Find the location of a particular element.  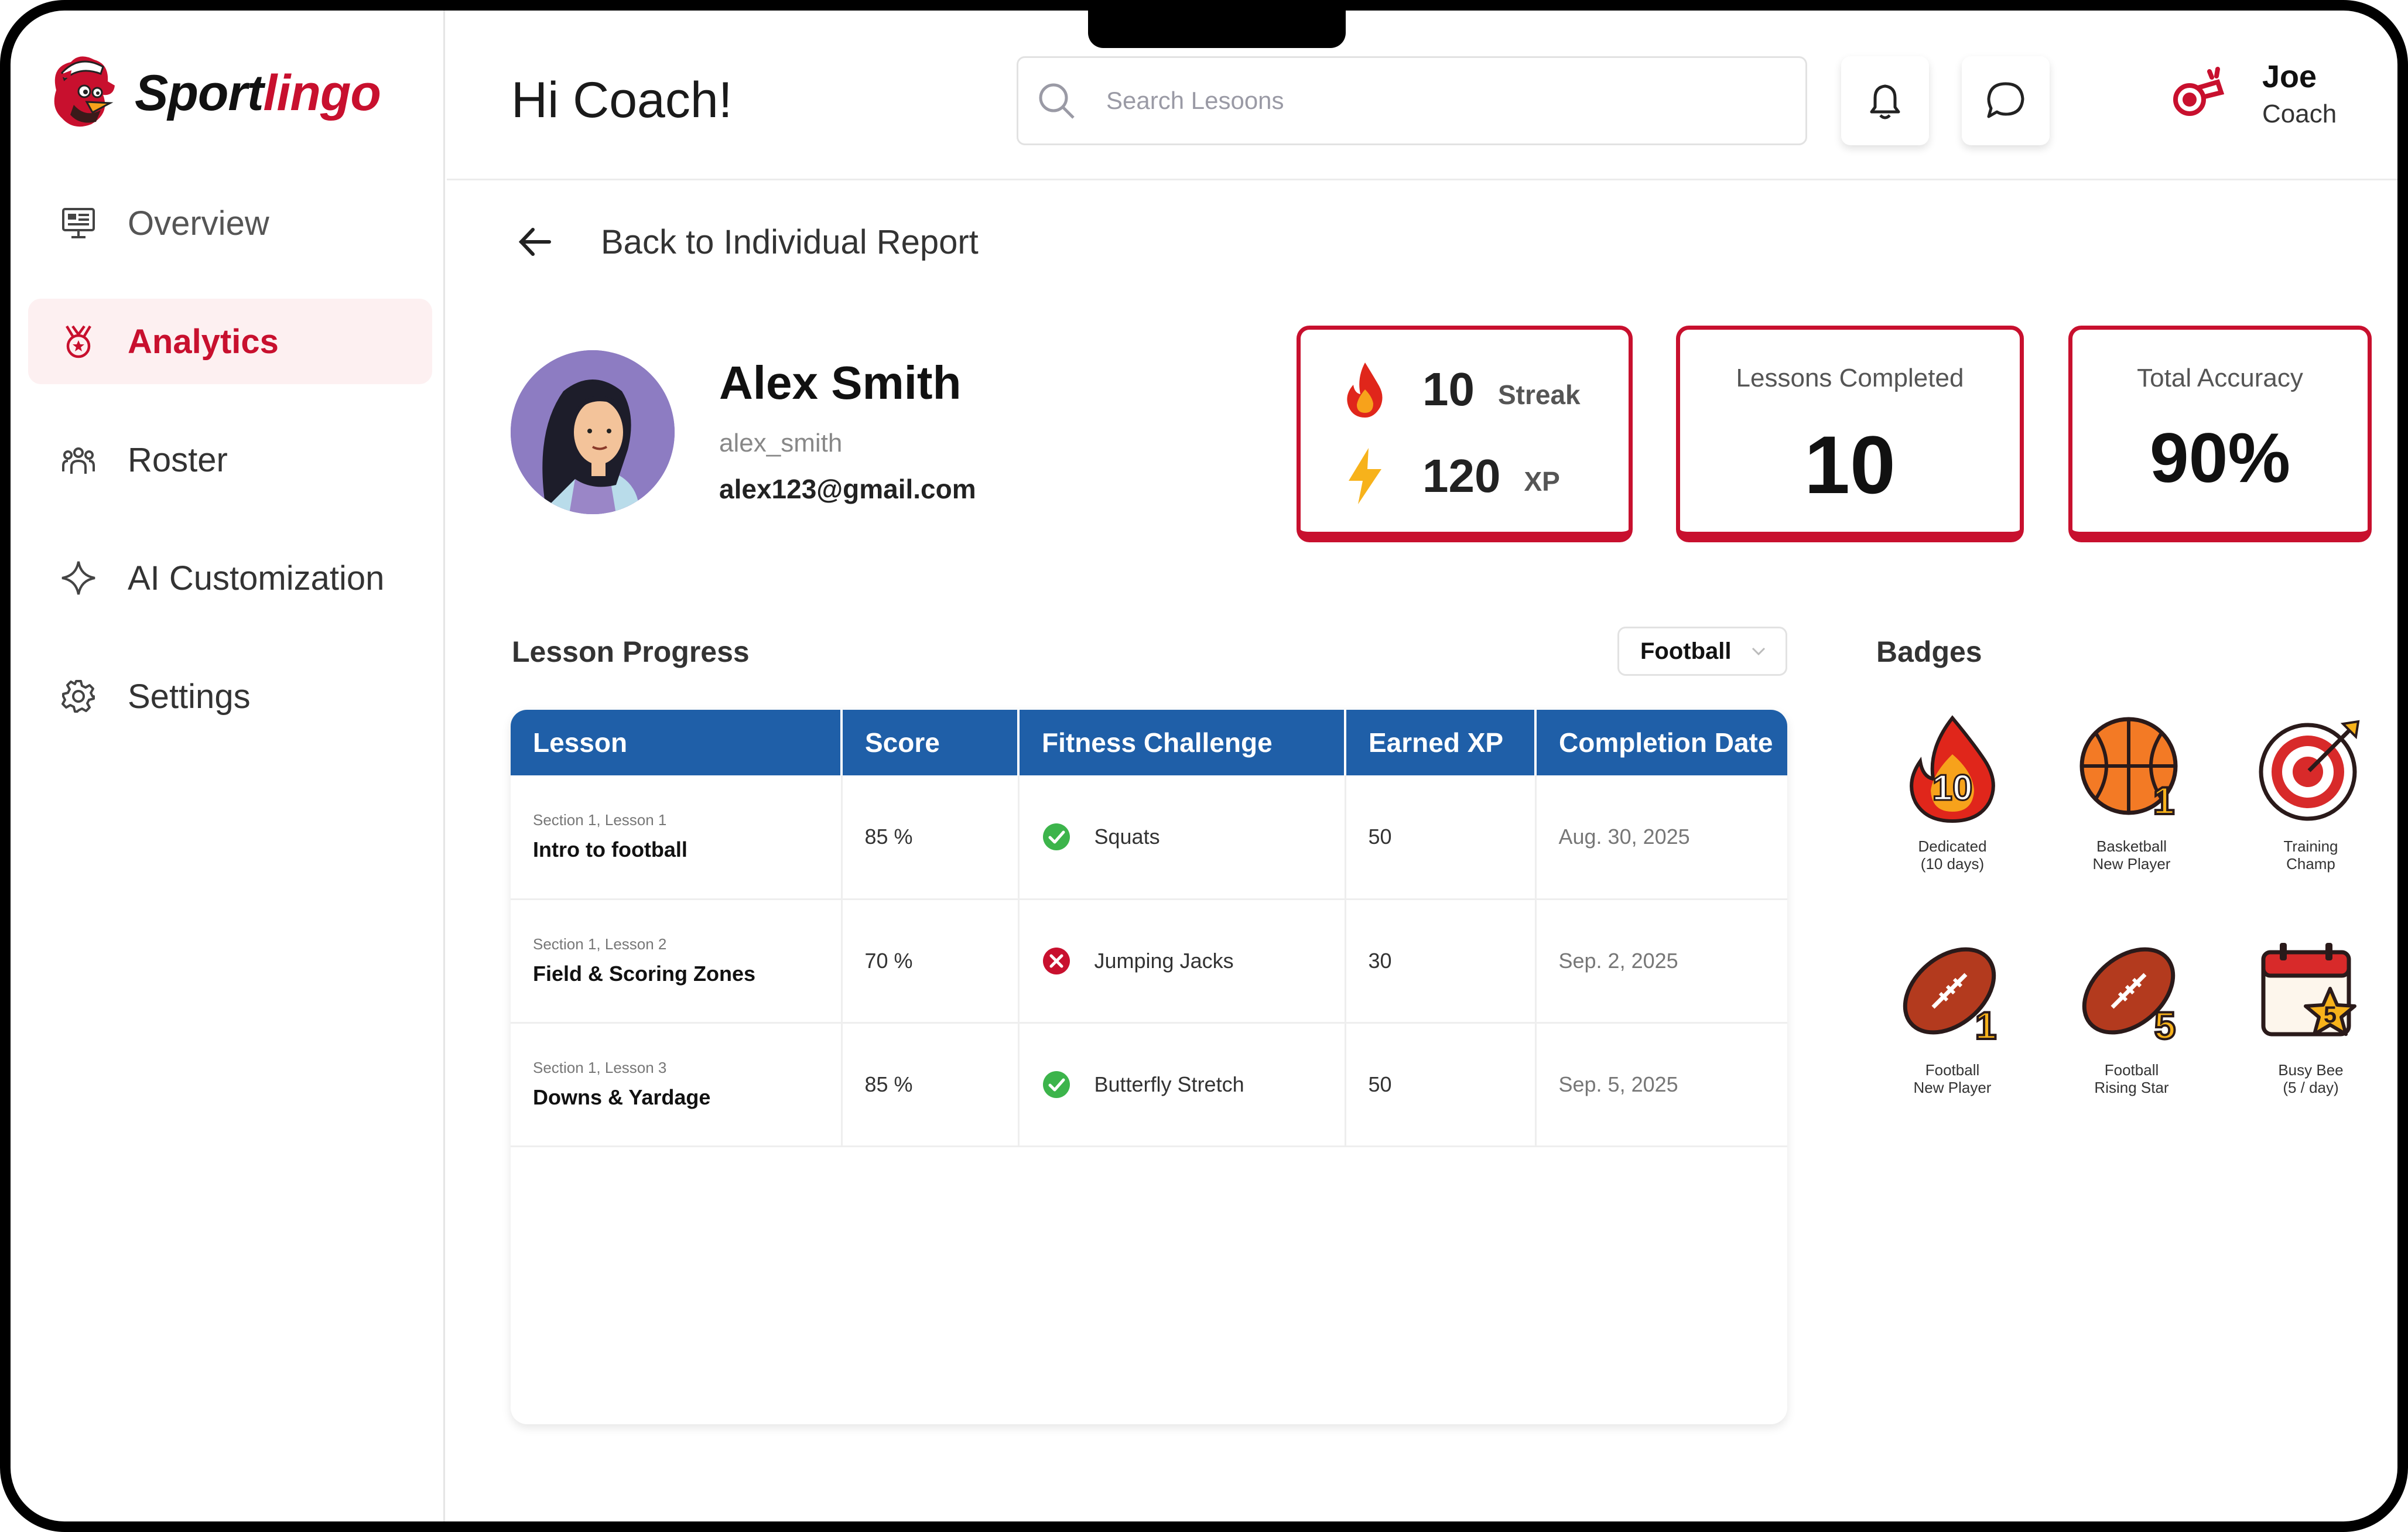

xp-cell: 30 is located at coordinates (1441, 961).